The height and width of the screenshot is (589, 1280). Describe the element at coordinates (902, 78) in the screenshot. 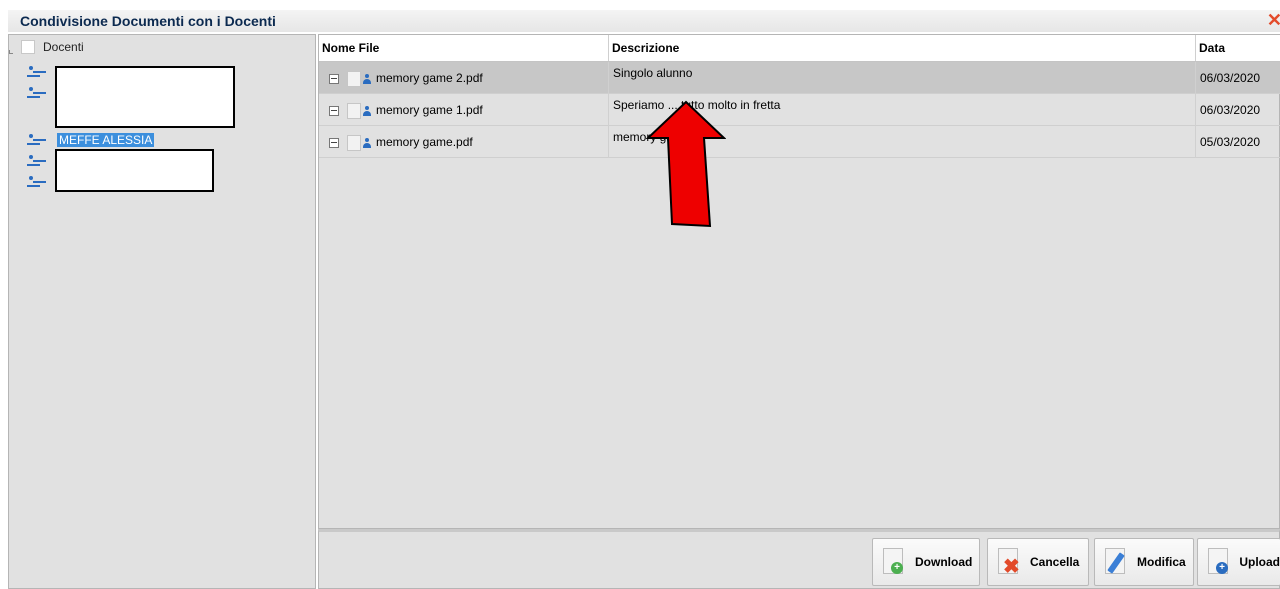

I see `description-cell: Singolo alunno` at that location.